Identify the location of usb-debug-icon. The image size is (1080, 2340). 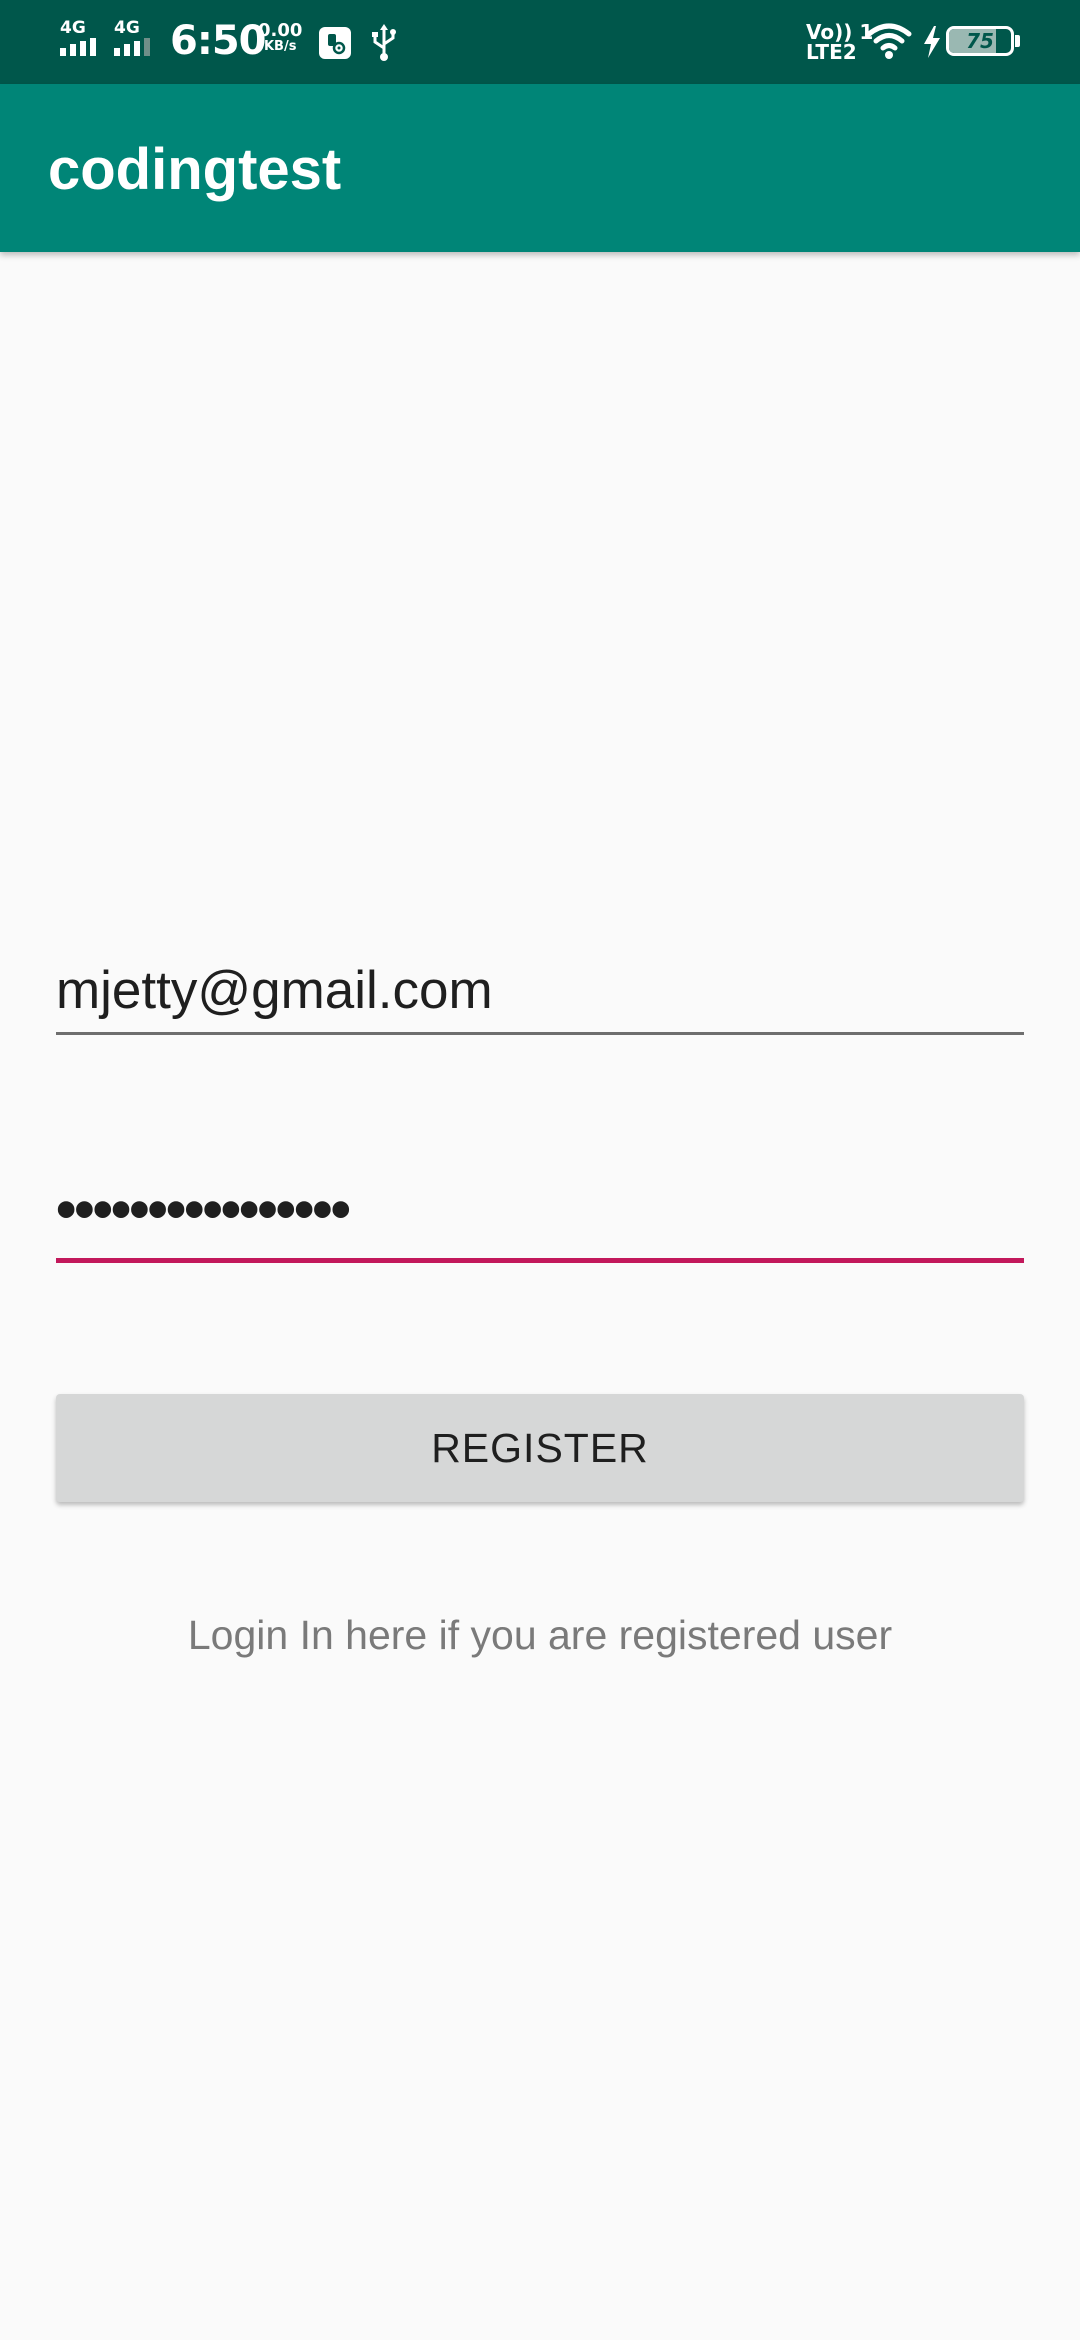
(335, 43).